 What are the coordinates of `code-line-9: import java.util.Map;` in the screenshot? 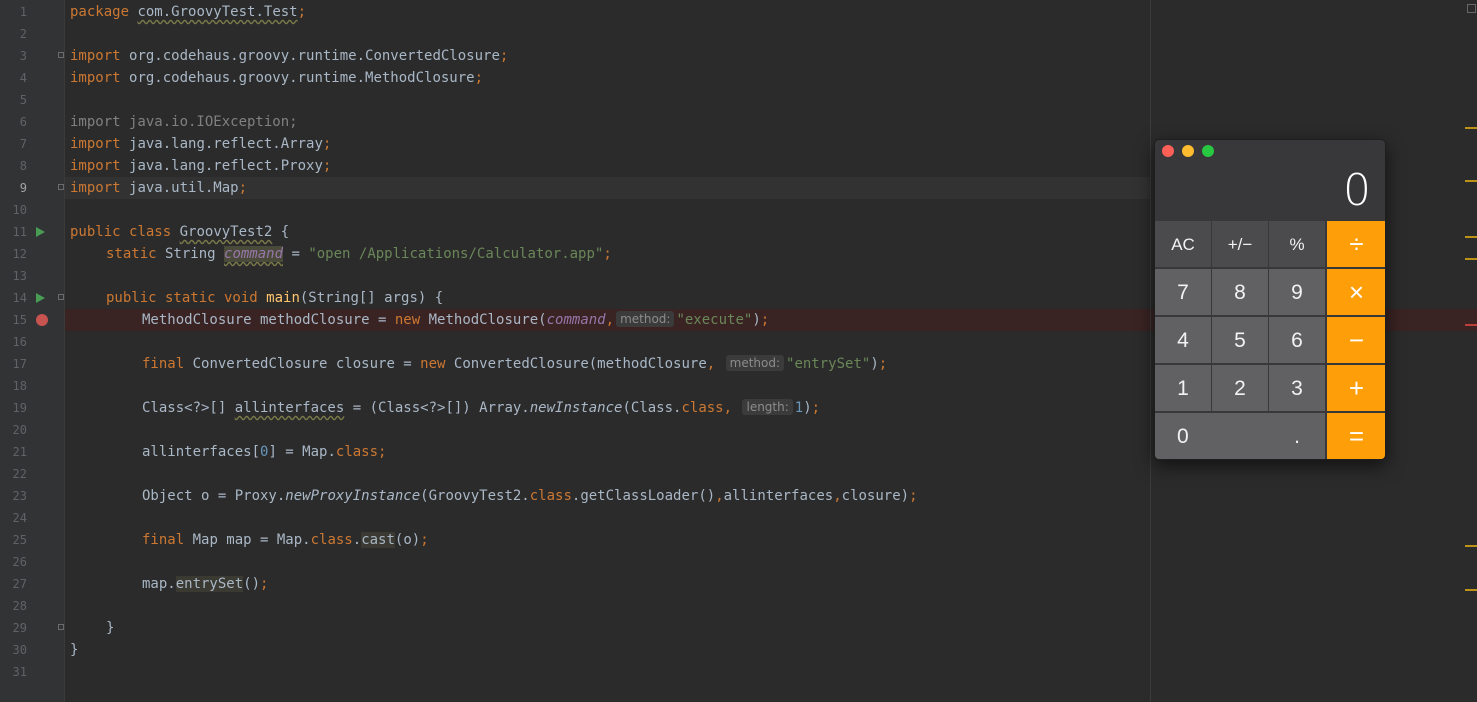 It's located at (158, 188).